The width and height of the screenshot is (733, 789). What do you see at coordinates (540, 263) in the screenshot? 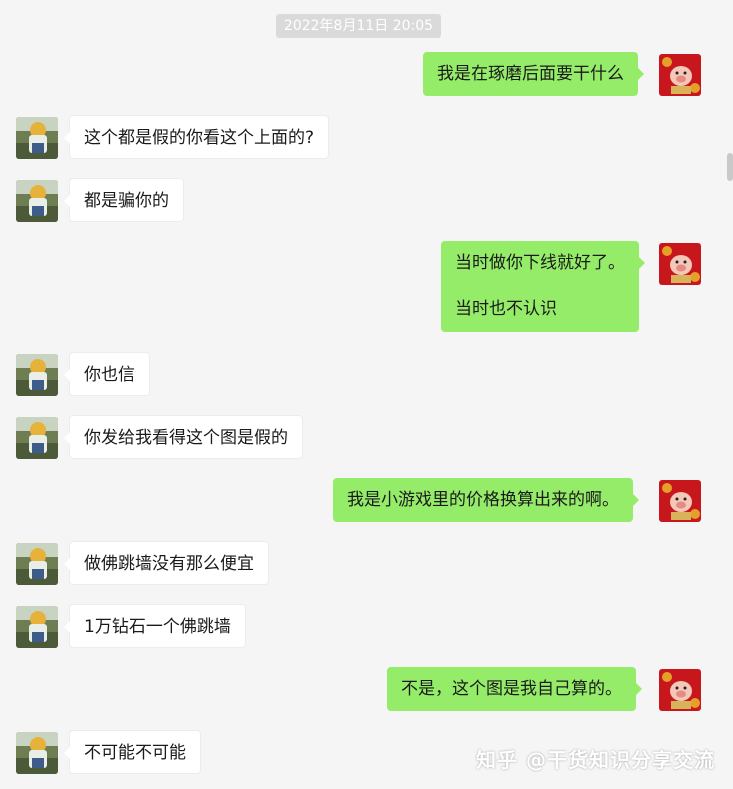
I see `message-text: 当时做你下线就好了。` at bounding box center [540, 263].